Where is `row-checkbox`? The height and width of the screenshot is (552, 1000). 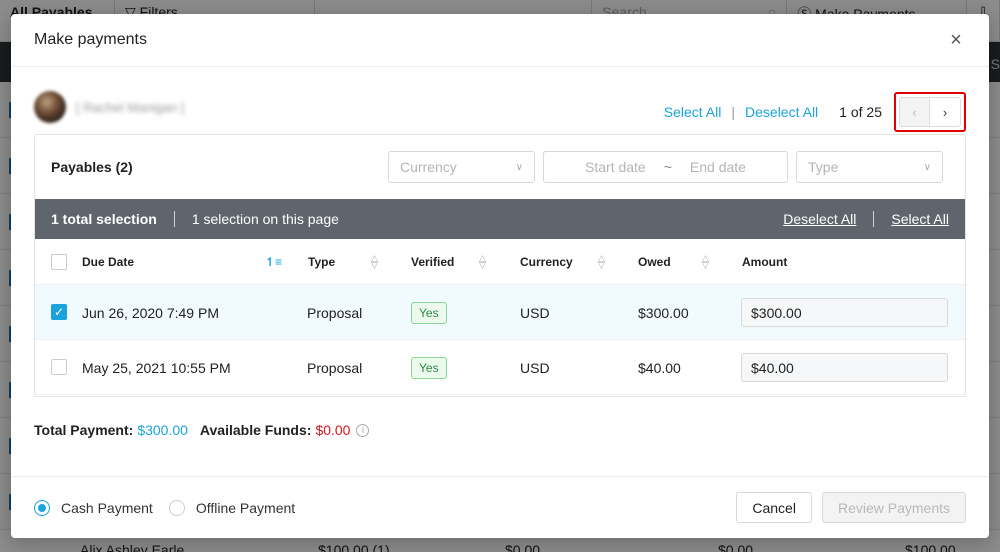
row-checkbox is located at coordinates (59, 367).